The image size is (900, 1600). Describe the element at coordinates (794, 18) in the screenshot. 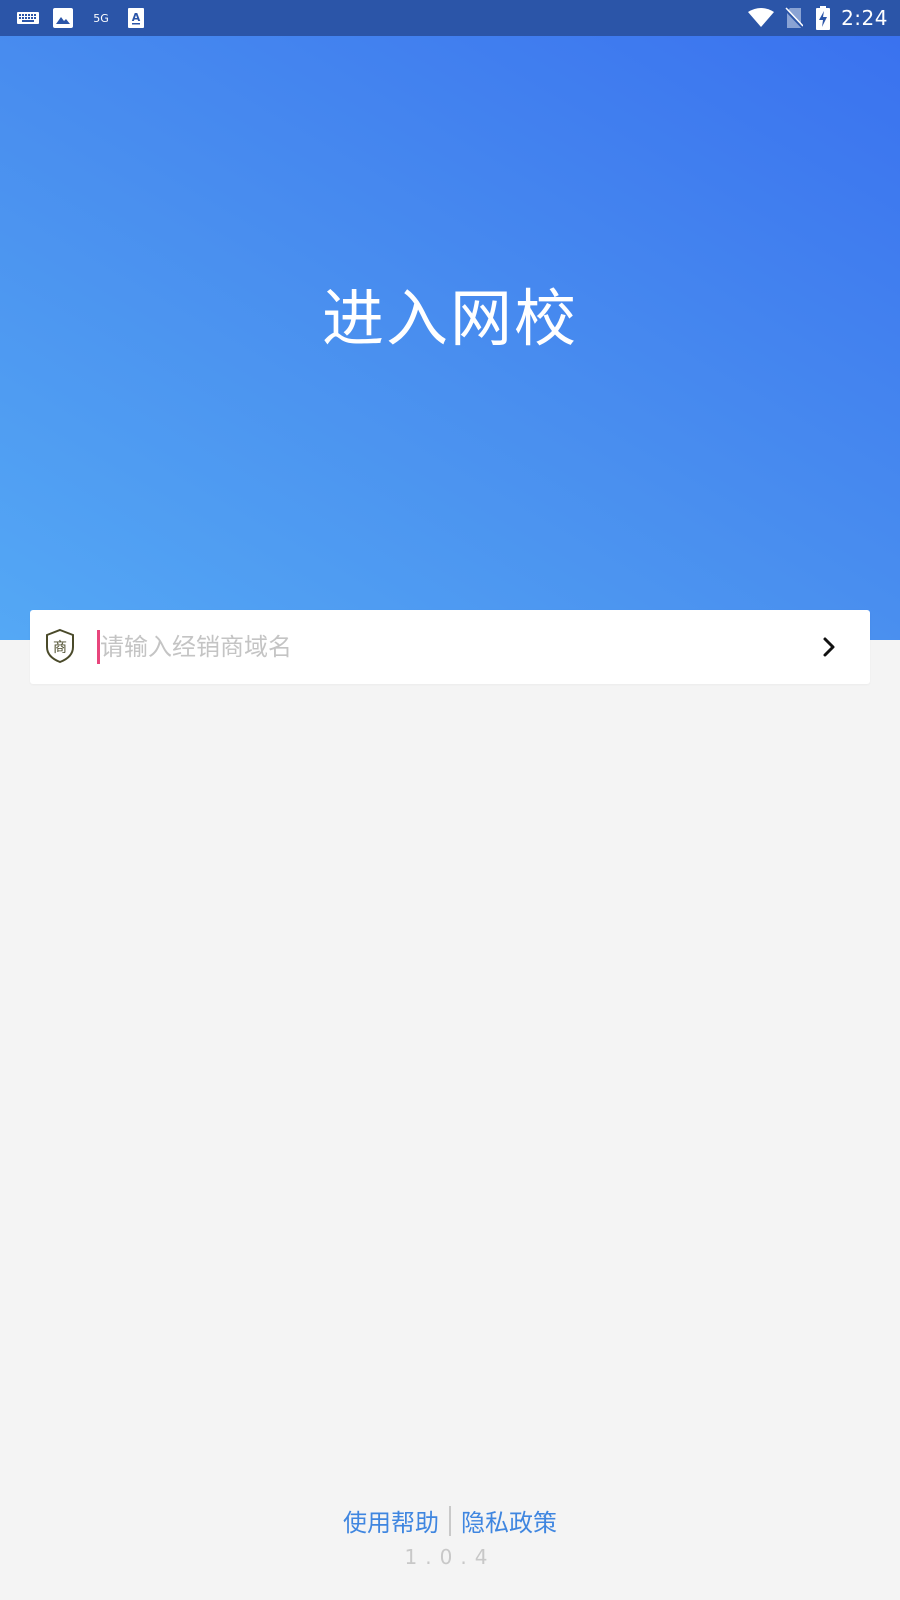

I see `no-sim-icon` at that location.